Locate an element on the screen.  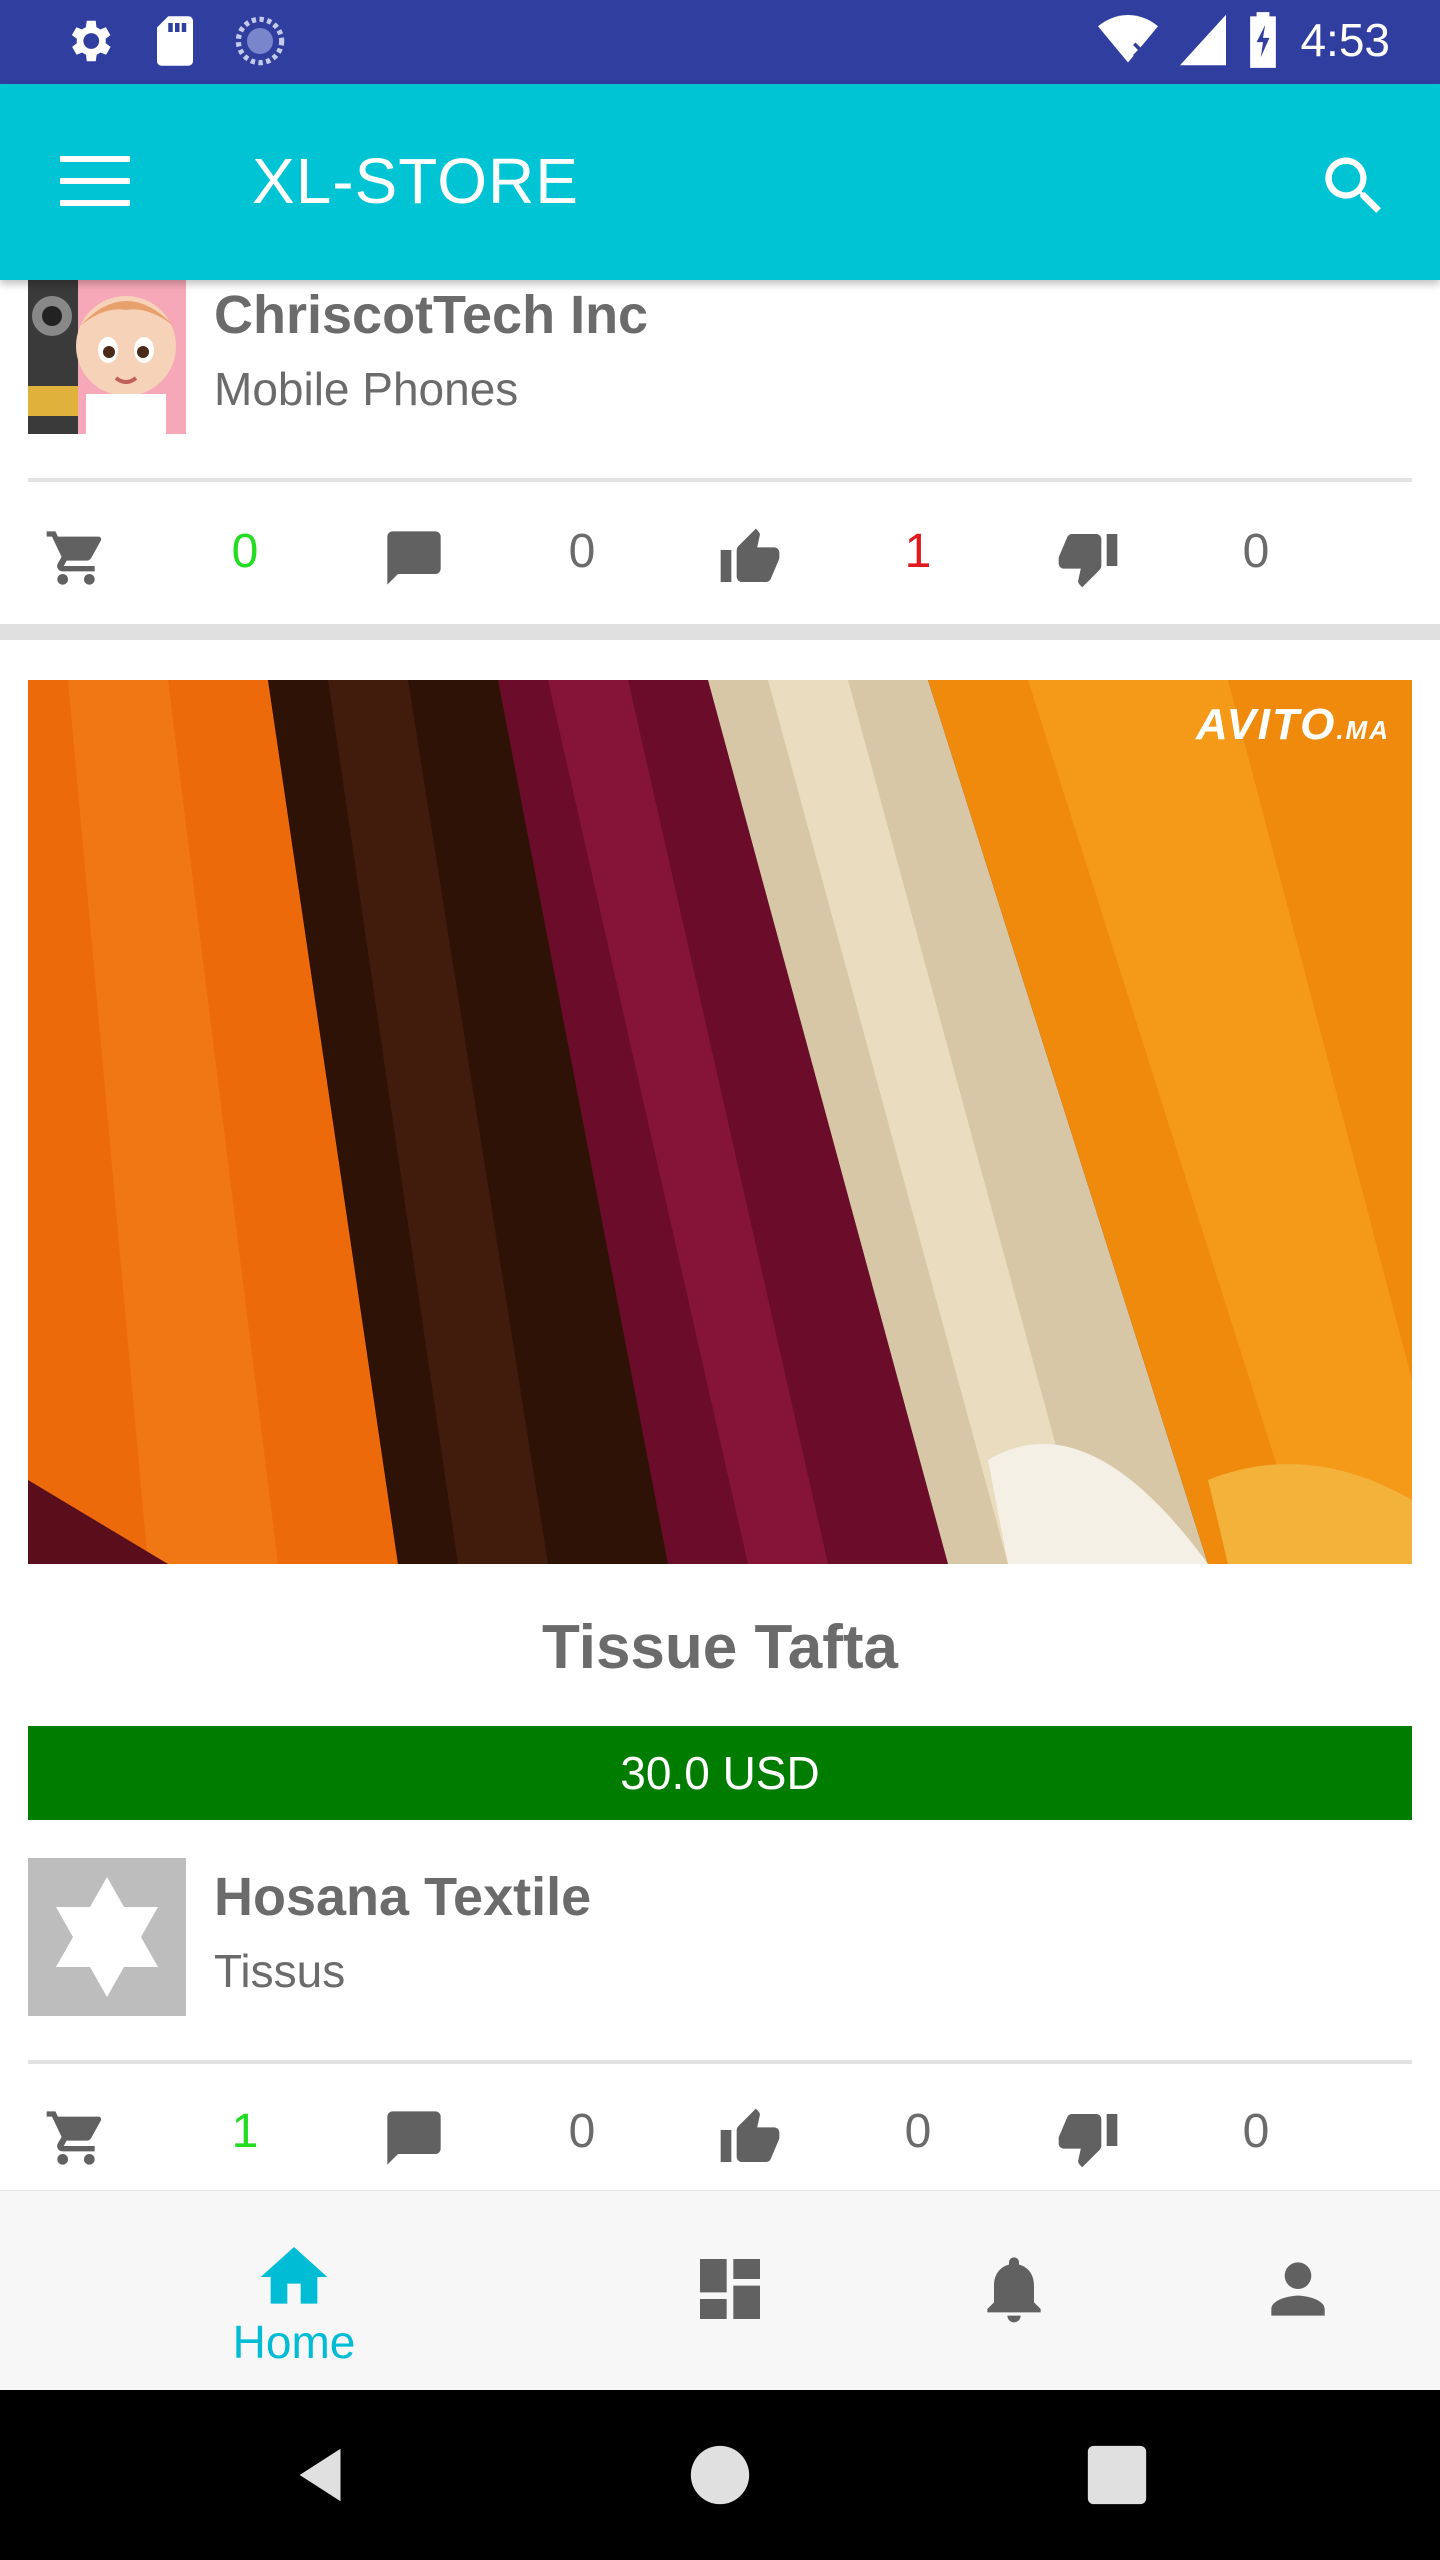
home-icon is located at coordinates (294, 2275).